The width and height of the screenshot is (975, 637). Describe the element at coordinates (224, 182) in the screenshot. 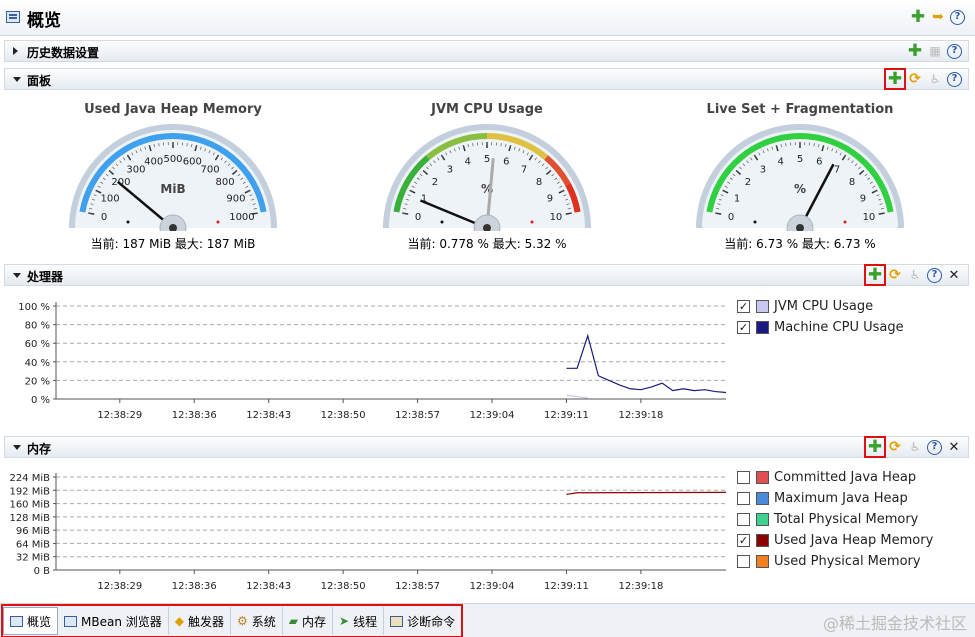

I see `gauge-tick-label: 800` at that location.